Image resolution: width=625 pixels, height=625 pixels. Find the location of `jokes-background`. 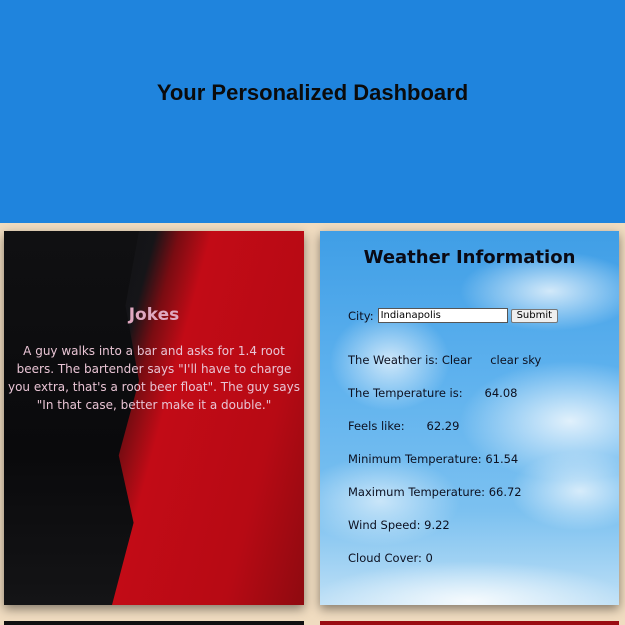

jokes-background is located at coordinates (71, 418).